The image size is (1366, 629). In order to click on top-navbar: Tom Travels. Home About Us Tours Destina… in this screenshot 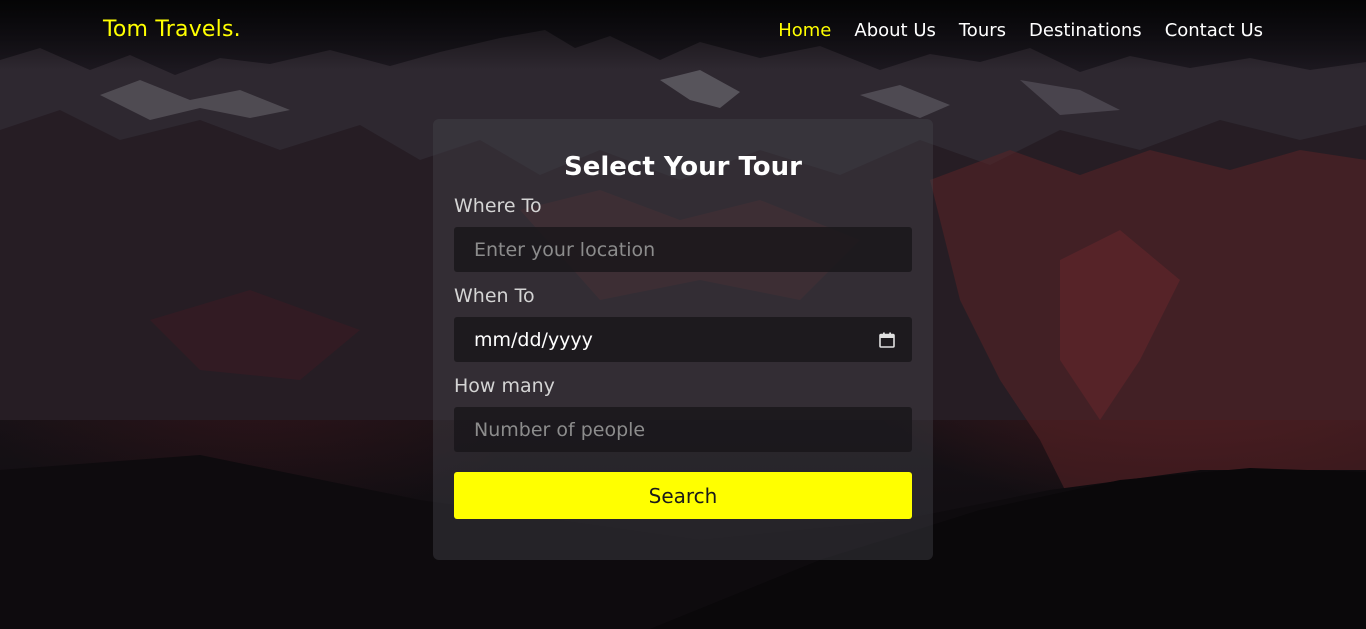, I will do `click(683, 32)`.